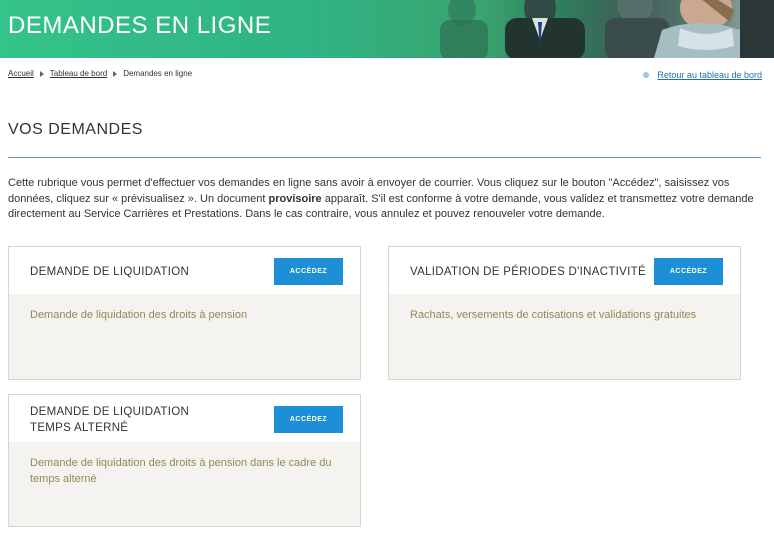  I want to click on breadcrumb-dashboard-link: Tableau de bord, so click(78, 73).